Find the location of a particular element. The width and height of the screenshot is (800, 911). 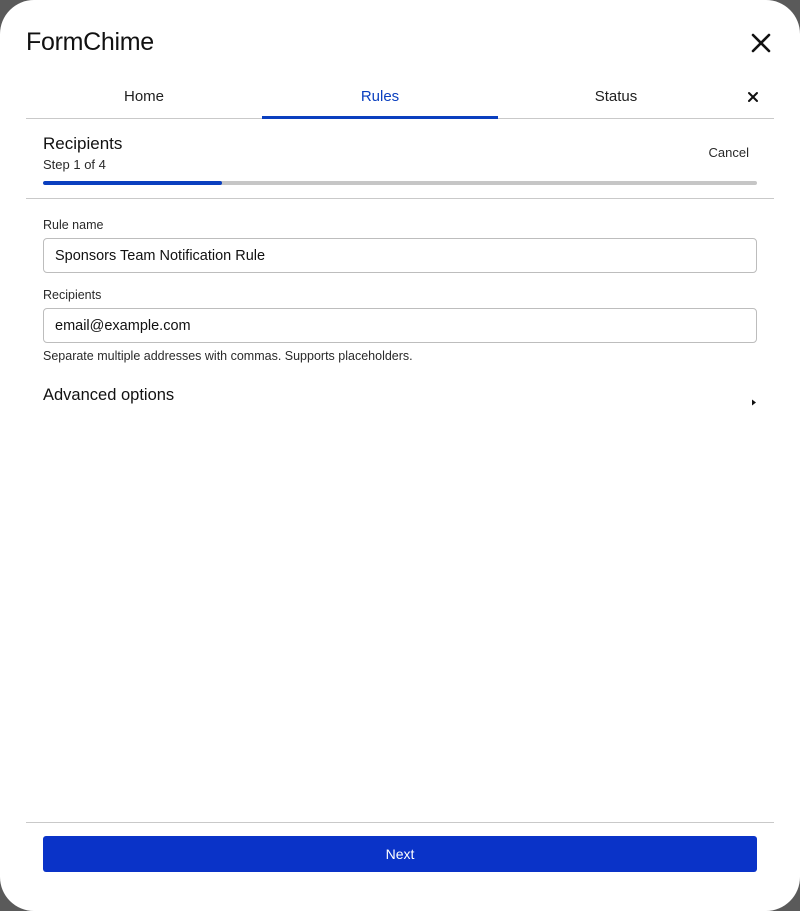

step-title: Recipients is located at coordinates (83, 143).